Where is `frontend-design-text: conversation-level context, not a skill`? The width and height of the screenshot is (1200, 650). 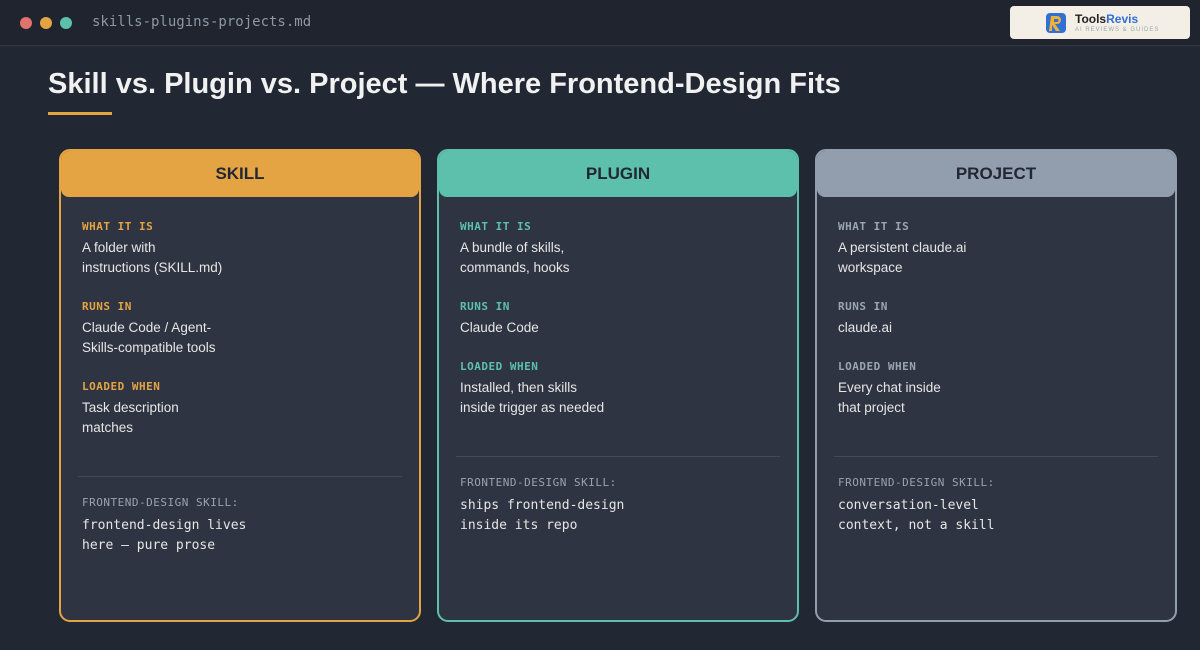 frontend-design-text: conversation-level context, not a skill is located at coordinates (916, 515).